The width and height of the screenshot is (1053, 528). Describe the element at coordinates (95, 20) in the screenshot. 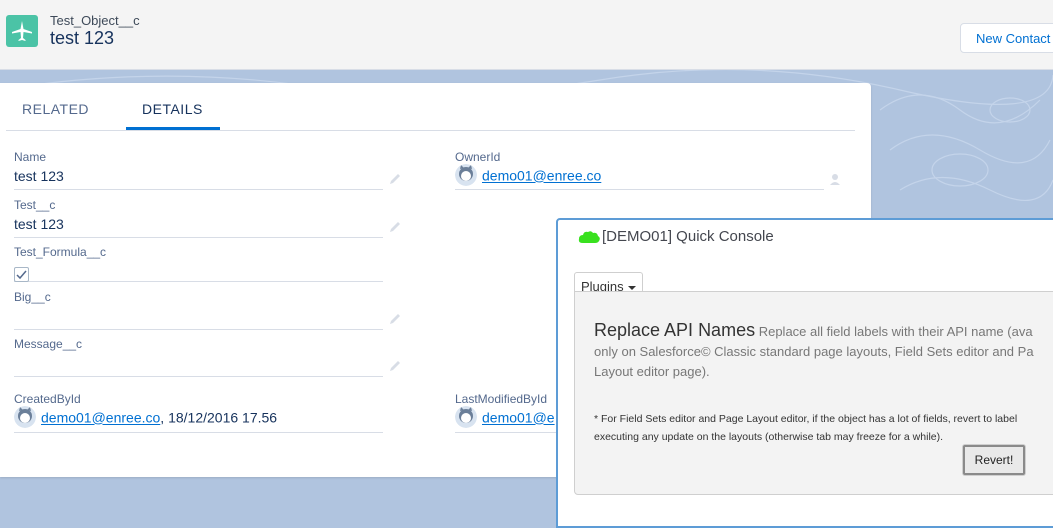

I see `object-type-label: Test_Object__c` at that location.